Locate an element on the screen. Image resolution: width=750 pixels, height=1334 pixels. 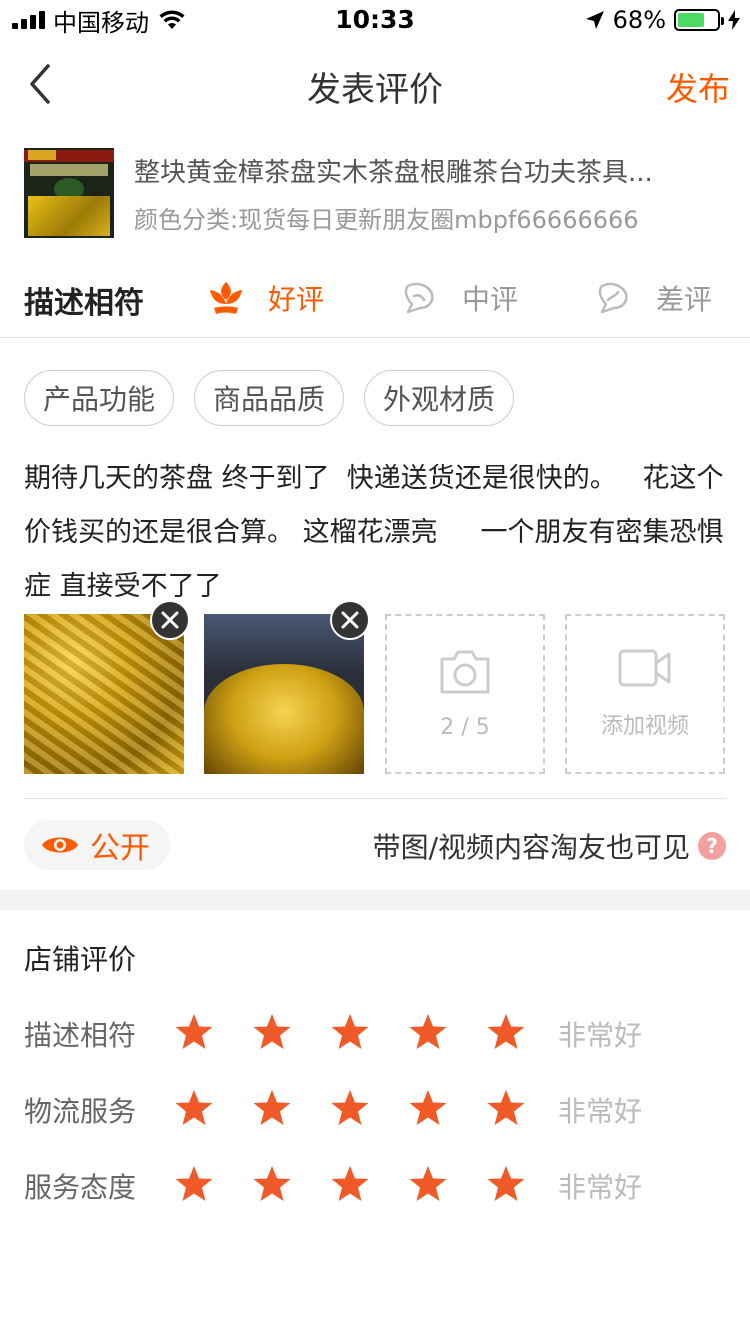
nav-bar: 发表评价 发布 is located at coordinates (375, 84).